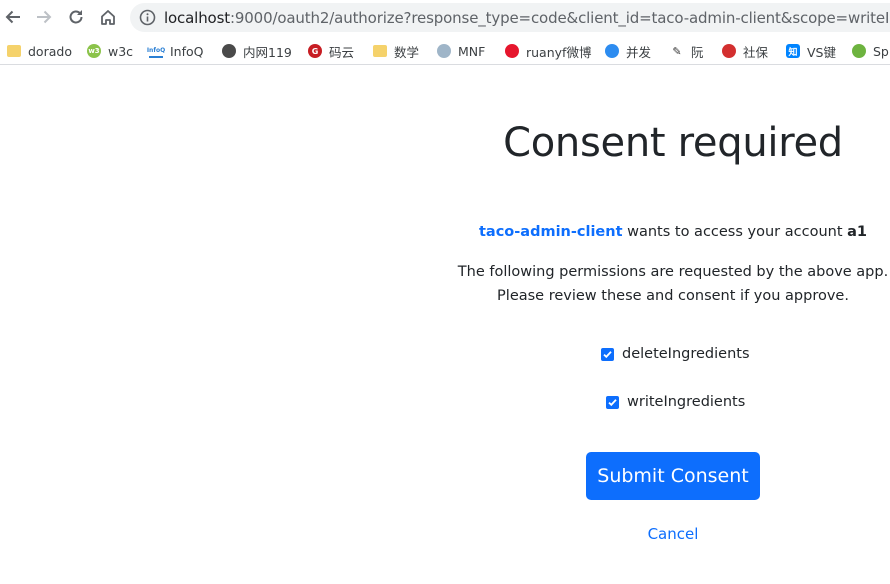 The height and width of the screenshot is (584, 890). I want to click on bookmark-label: VS键, so click(821, 52).